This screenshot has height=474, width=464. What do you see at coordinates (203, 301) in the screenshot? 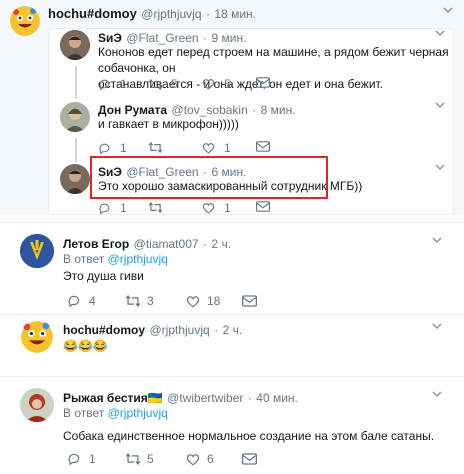
I see `like-button: 18` at bounding box center [203, 301].